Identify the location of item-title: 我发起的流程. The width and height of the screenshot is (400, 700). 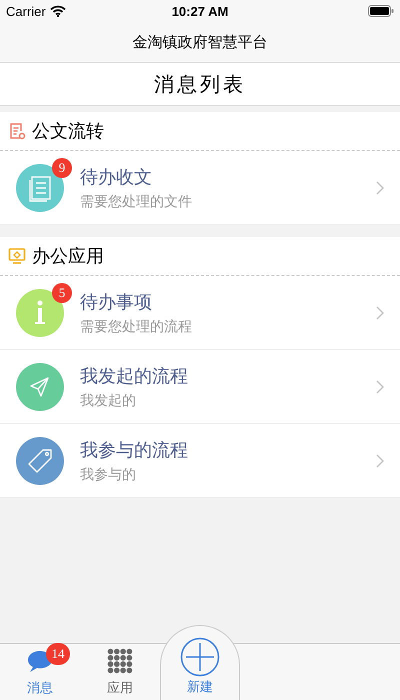
(134, 376).